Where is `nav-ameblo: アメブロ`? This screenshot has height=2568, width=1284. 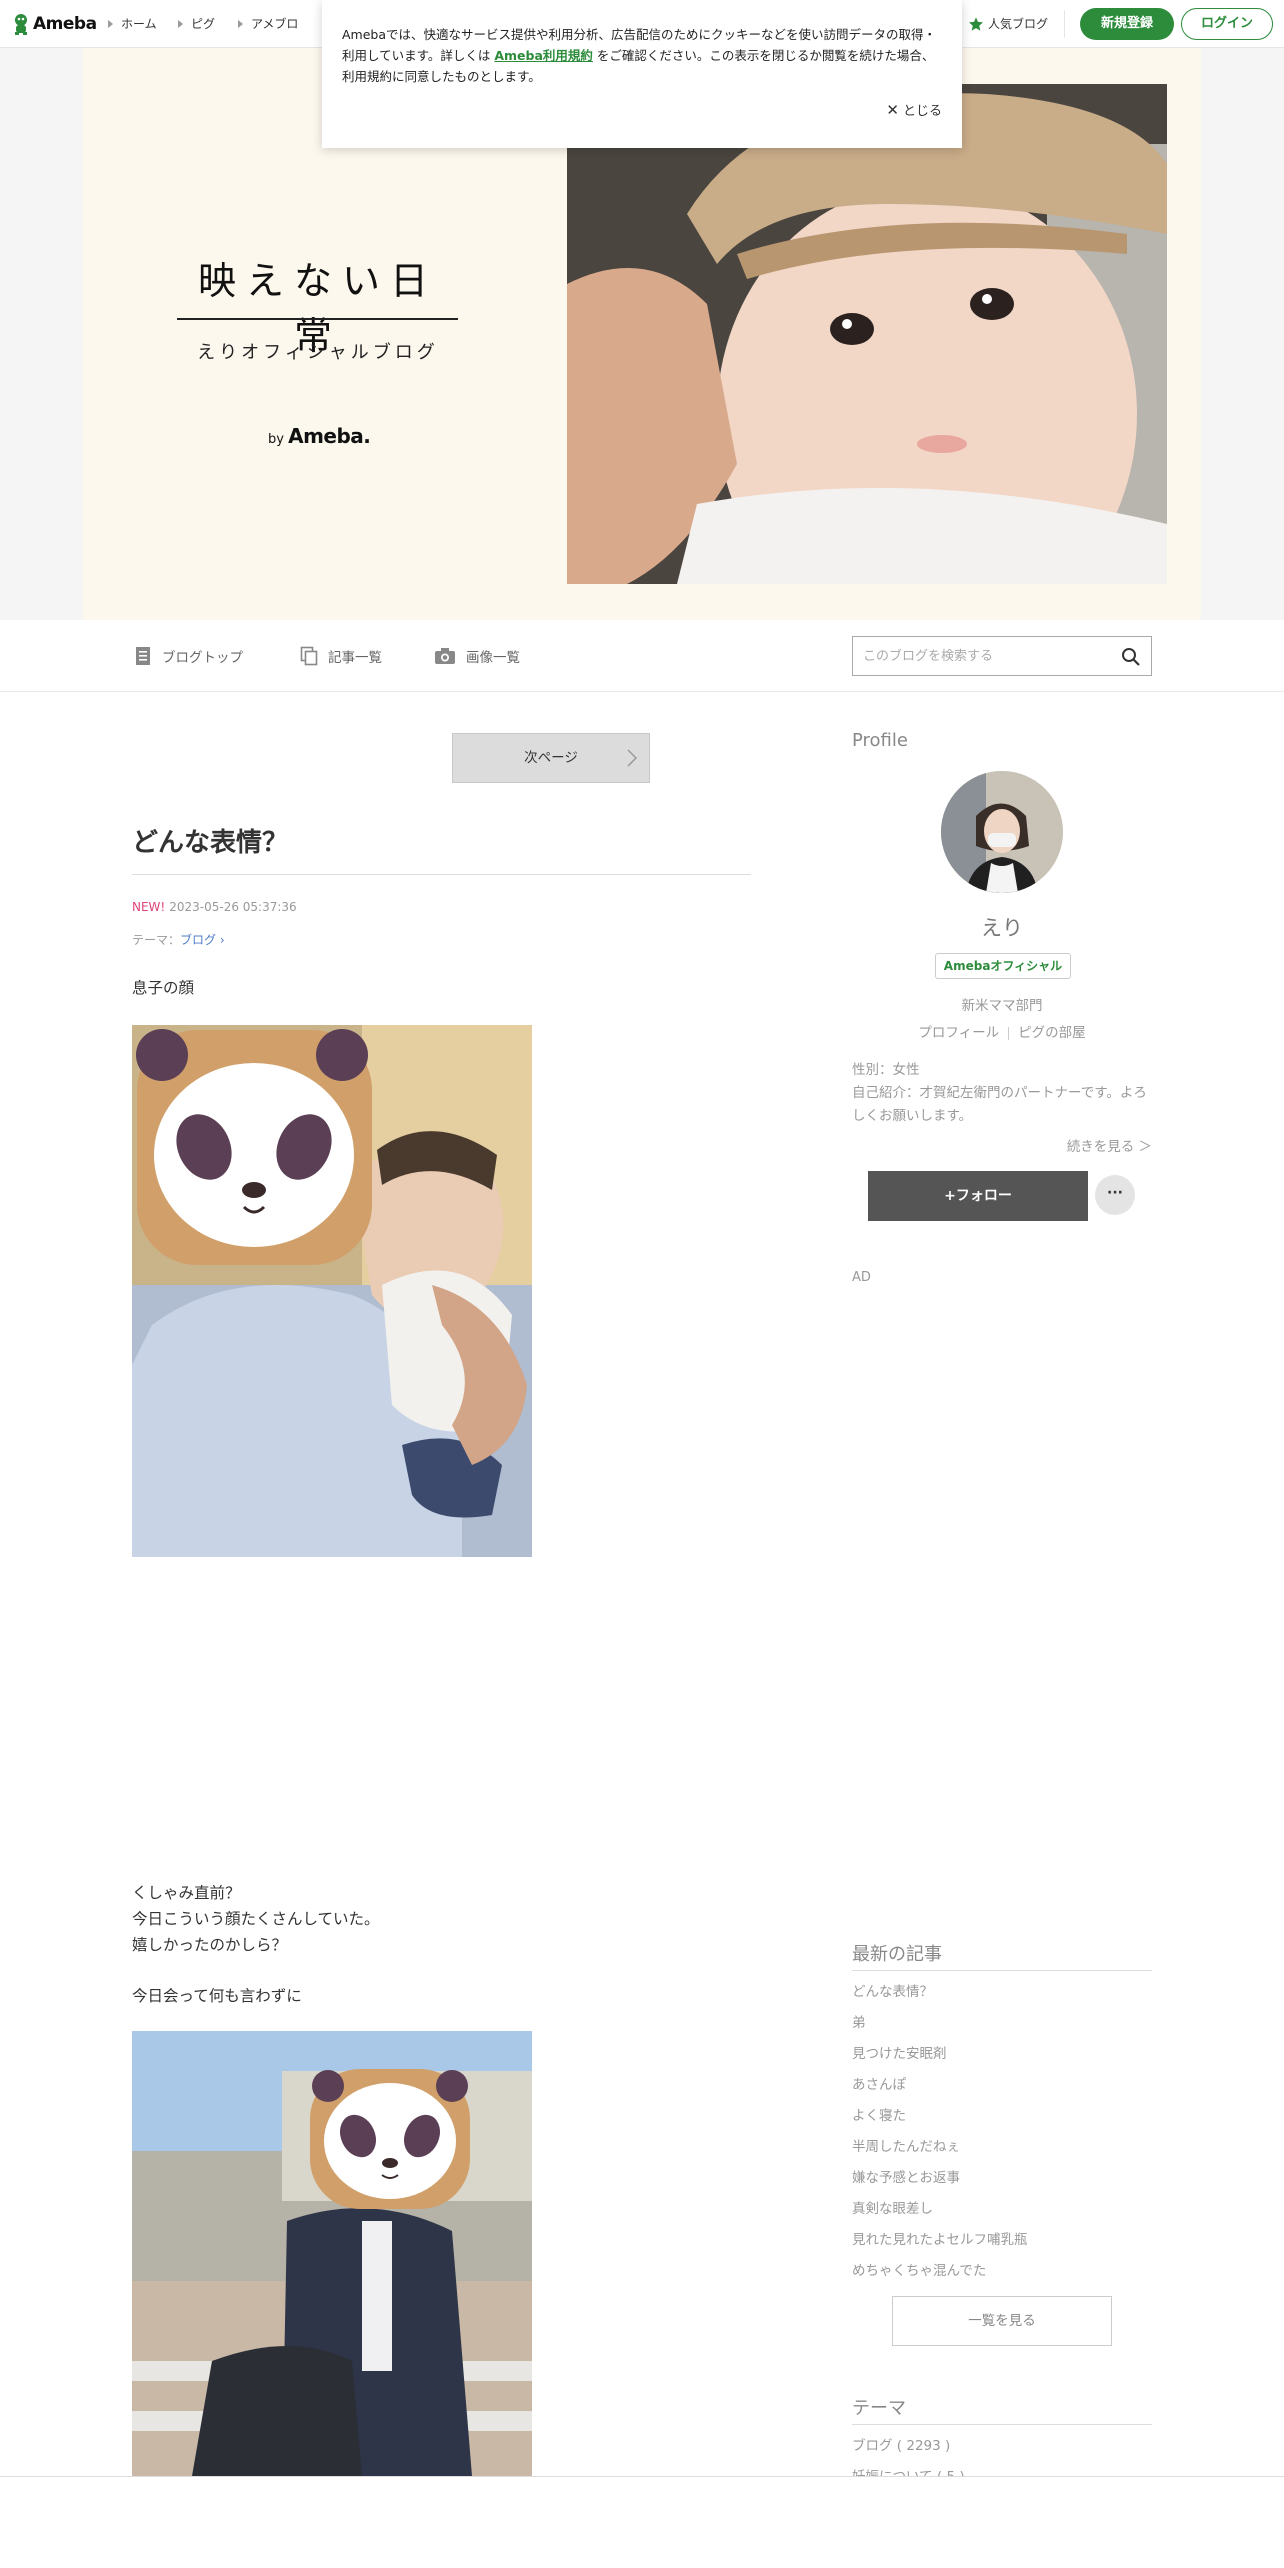 nav-ameblo: アメブロ is located at coordinates (268, 23).